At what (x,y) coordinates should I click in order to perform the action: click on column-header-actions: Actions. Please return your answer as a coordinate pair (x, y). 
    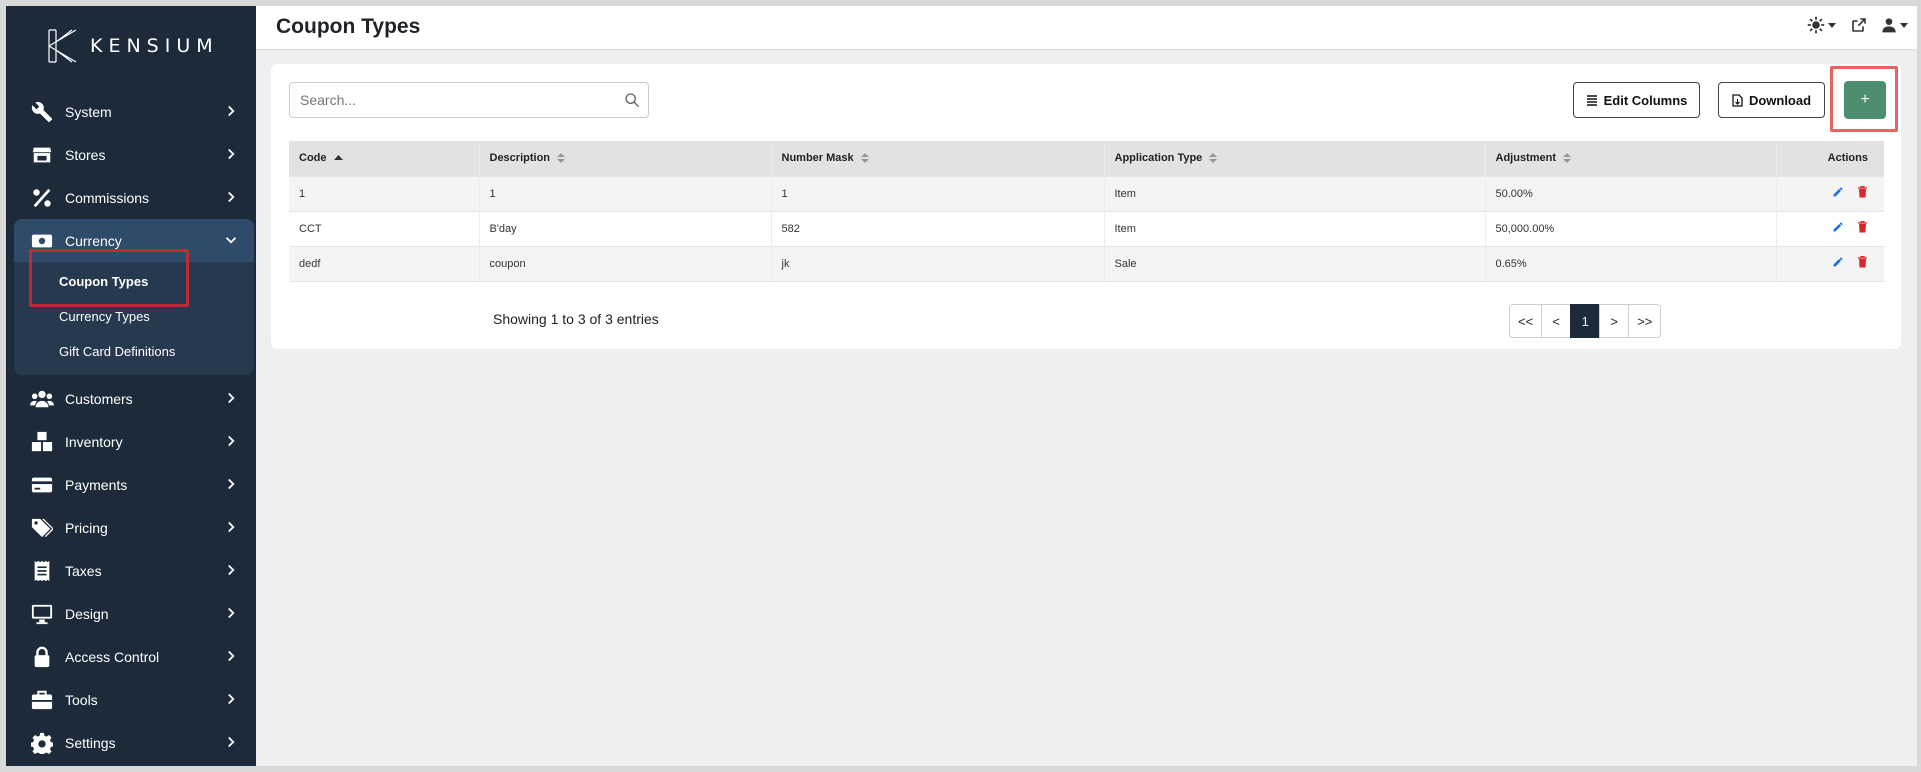
    Looking at the image, I should click on (1830, 158).